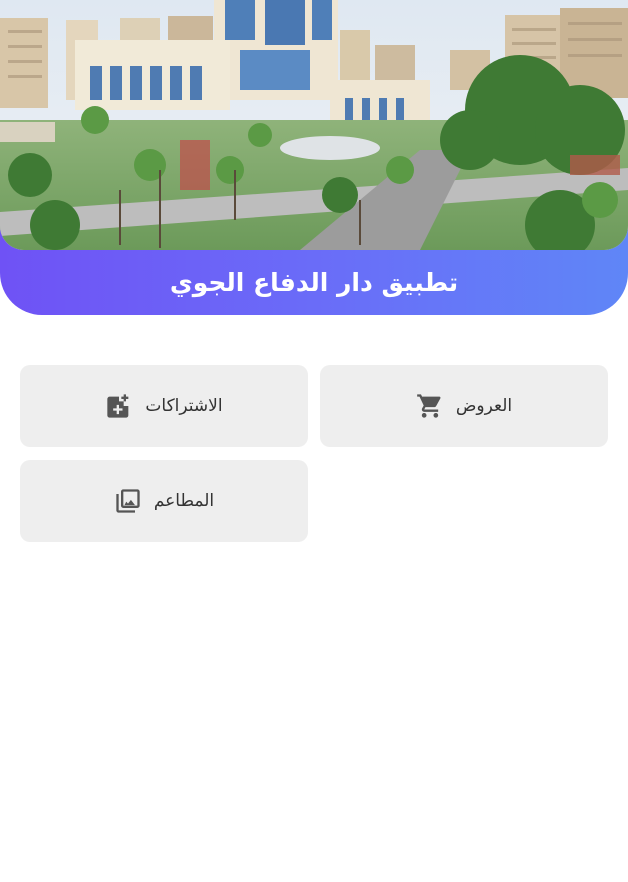 This screenshot has height=882, width=628. I want to click on subscriptions-button: الاشتراكات, so click(164, 406).